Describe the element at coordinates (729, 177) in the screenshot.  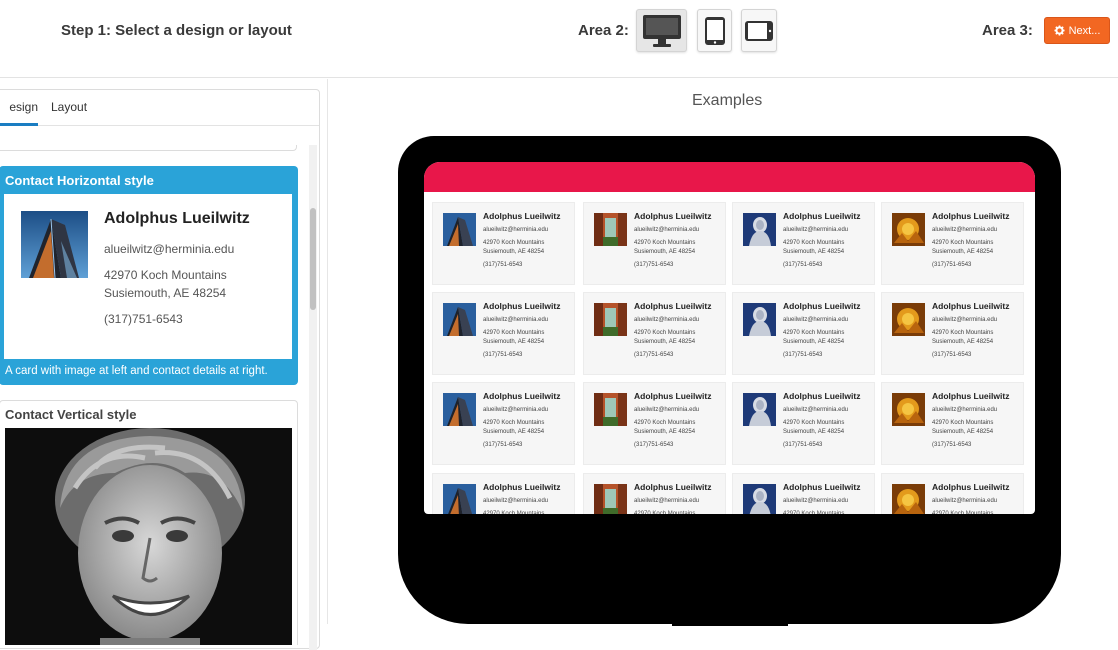
I see `preview-banner` at that location.